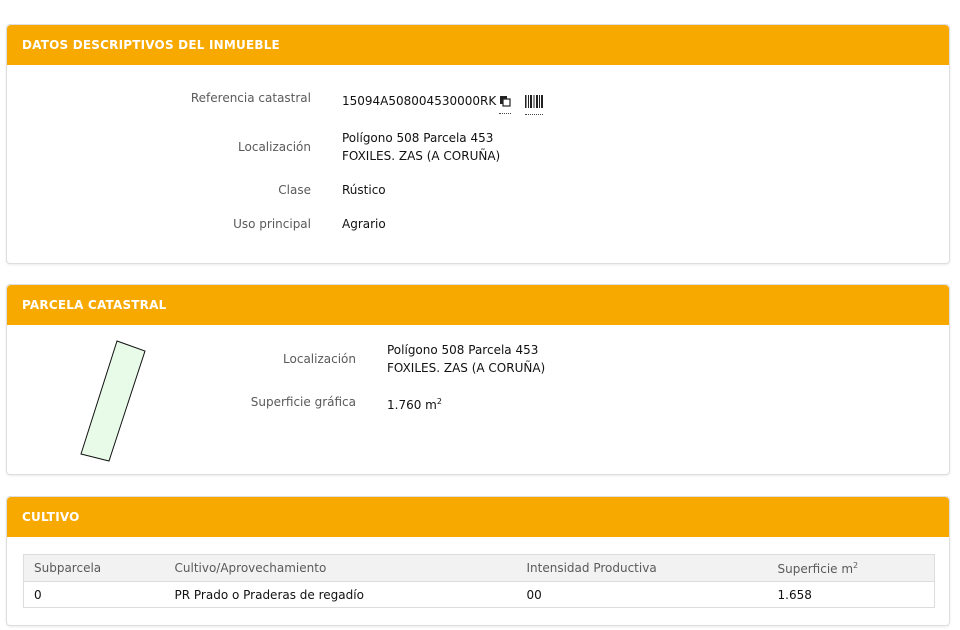 The height and width of the screenshot is (630, 960). I want to click on col-subparcela: Subparcela, so click(94, 568).